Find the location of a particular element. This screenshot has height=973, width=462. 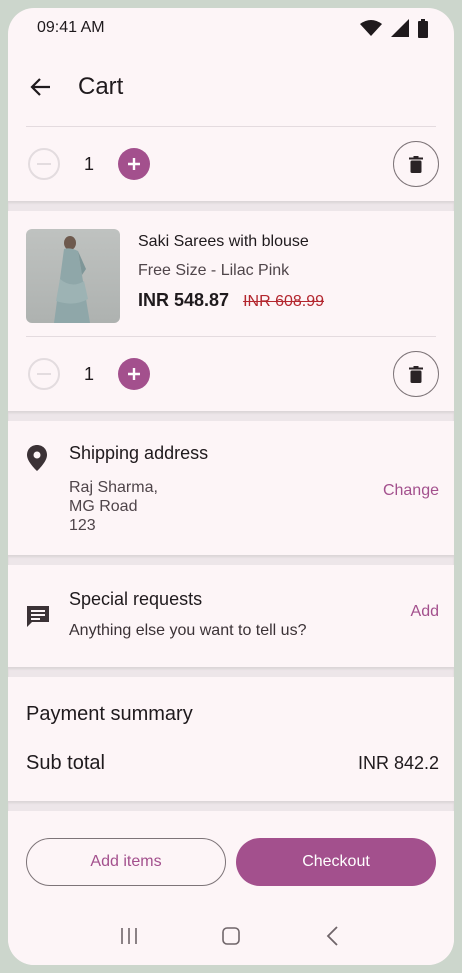

address-line: 123 is located at coordinates (82, 525).